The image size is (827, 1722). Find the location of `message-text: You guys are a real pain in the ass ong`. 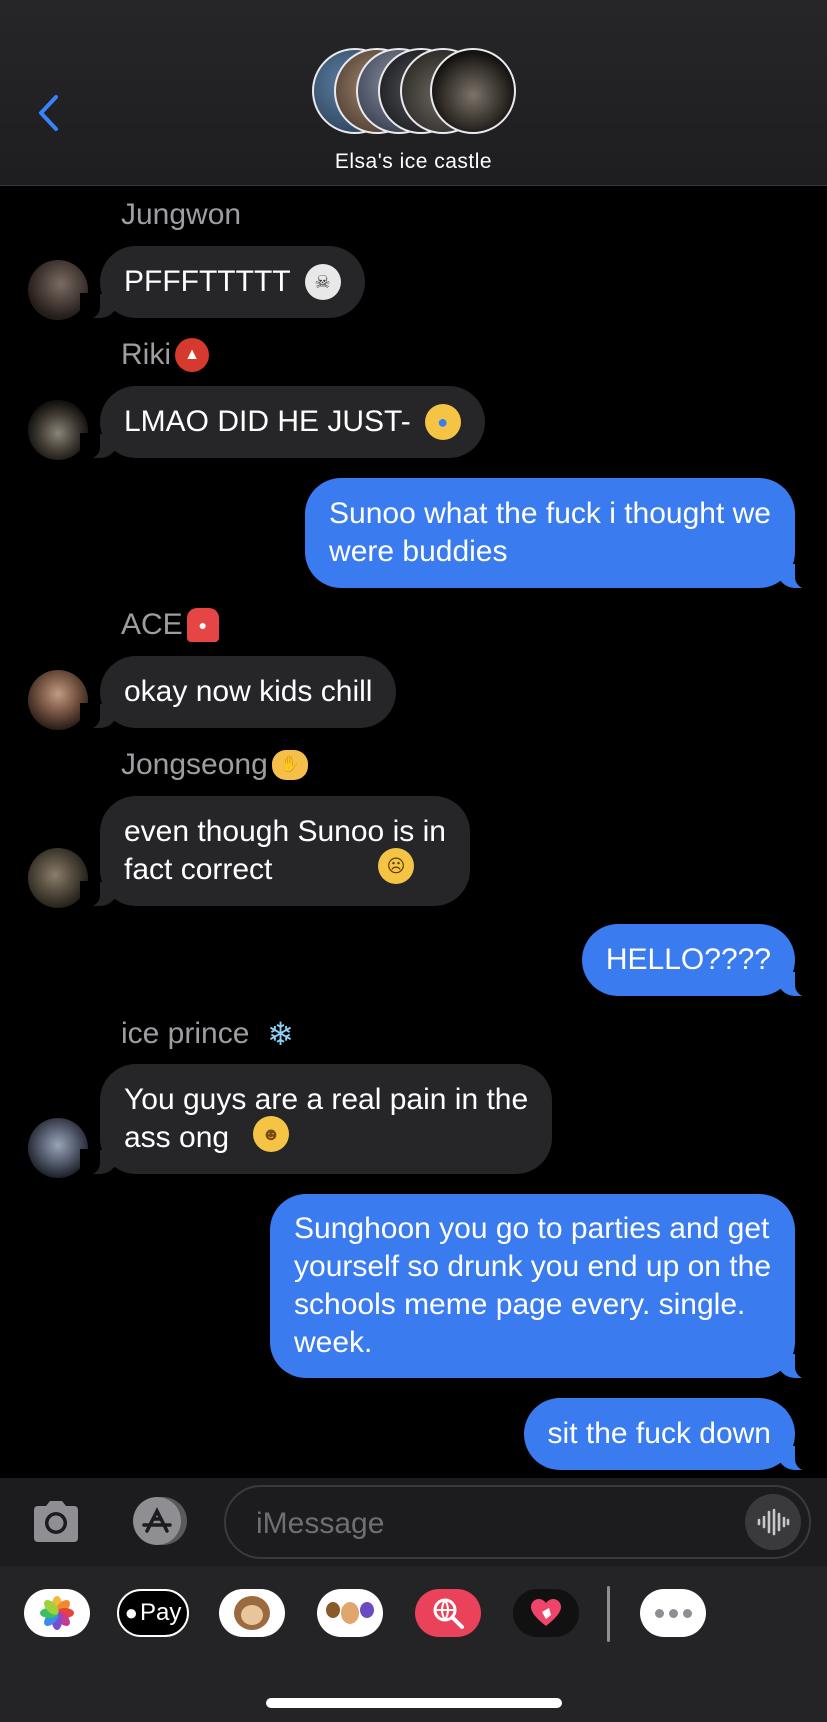

message-text: You guys are a real pain in the ass ong is located at coordinates (326, 1118).